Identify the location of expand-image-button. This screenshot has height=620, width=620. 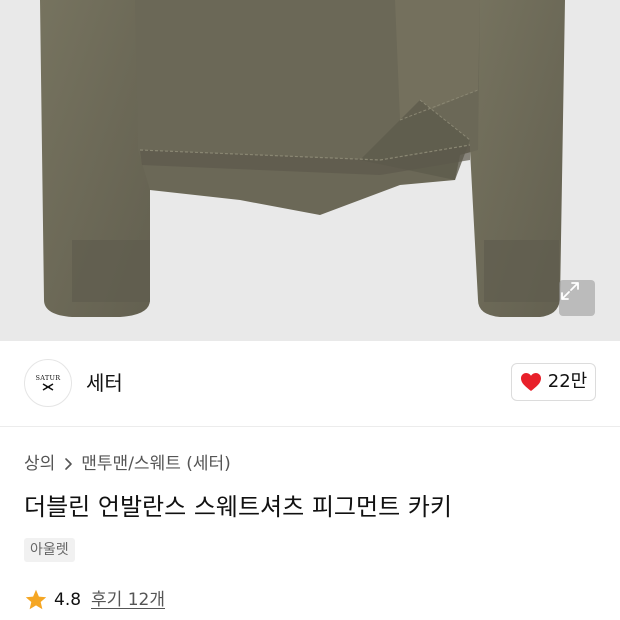
(577, 298).